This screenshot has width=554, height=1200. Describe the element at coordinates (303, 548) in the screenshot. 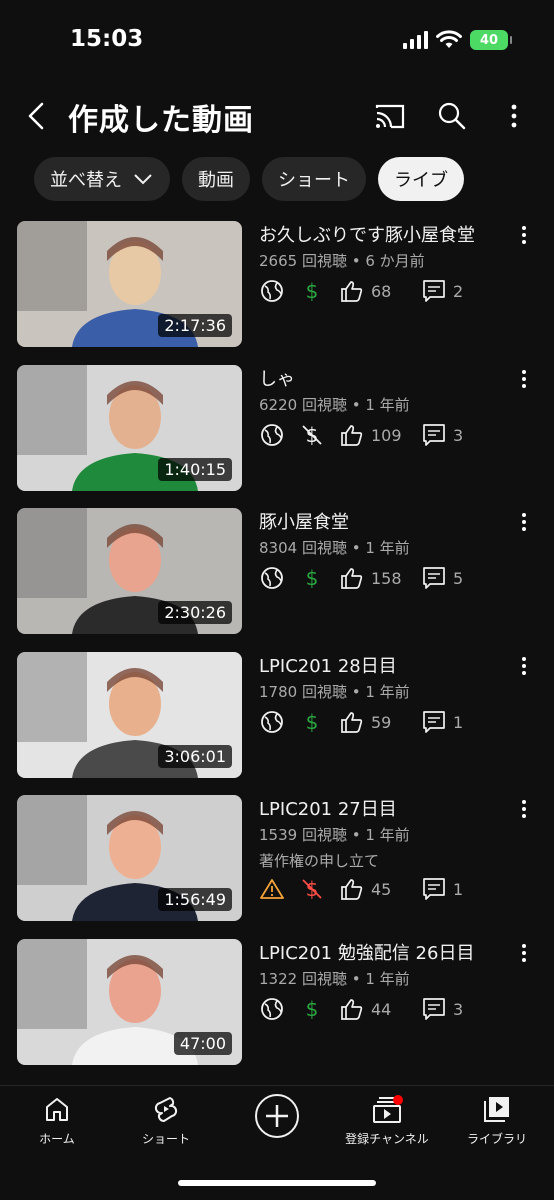

I see `view-count: 8304 回視聴` at that location.